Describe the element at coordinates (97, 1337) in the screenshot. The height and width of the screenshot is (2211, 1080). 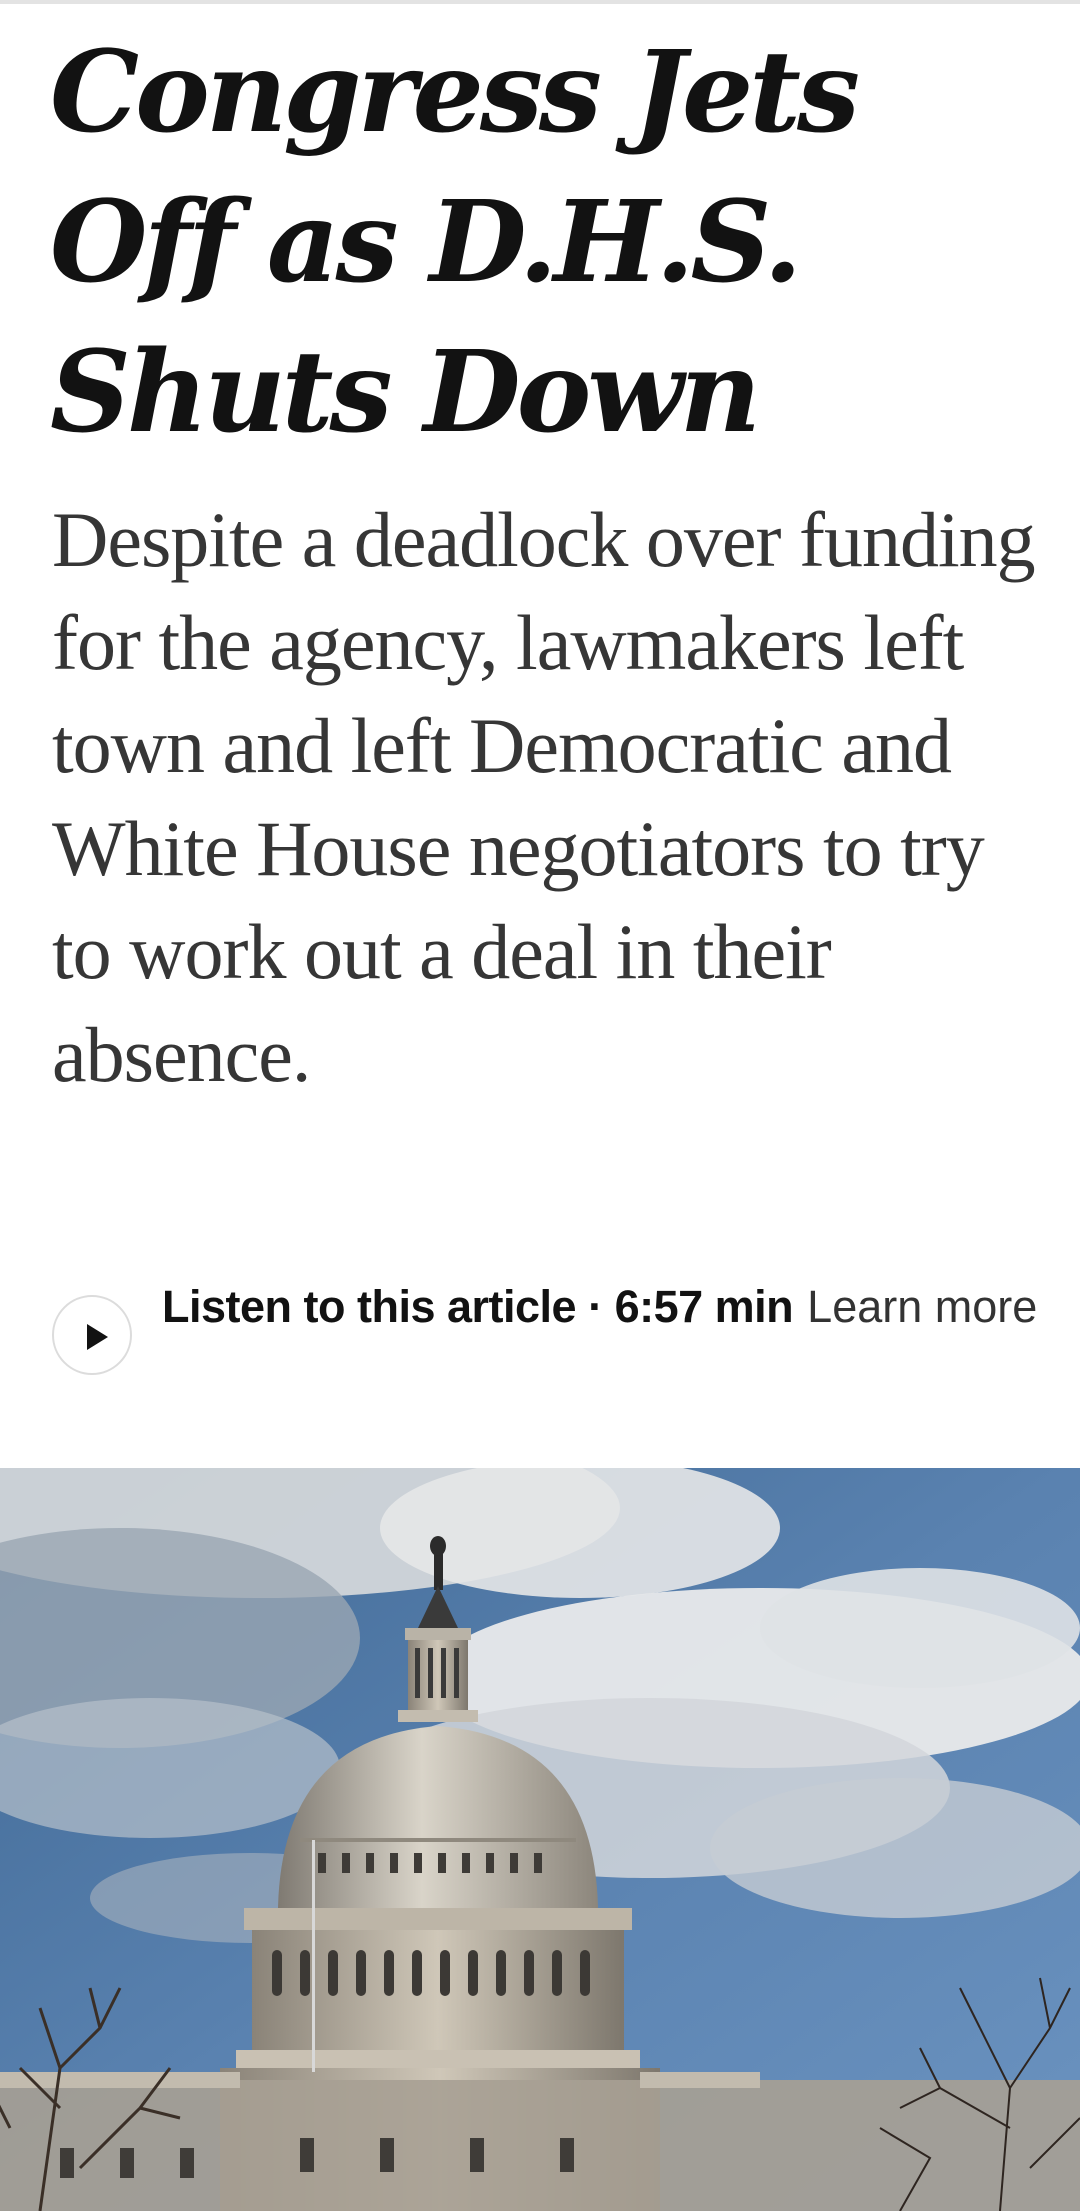
I see `play-icon` at that location.